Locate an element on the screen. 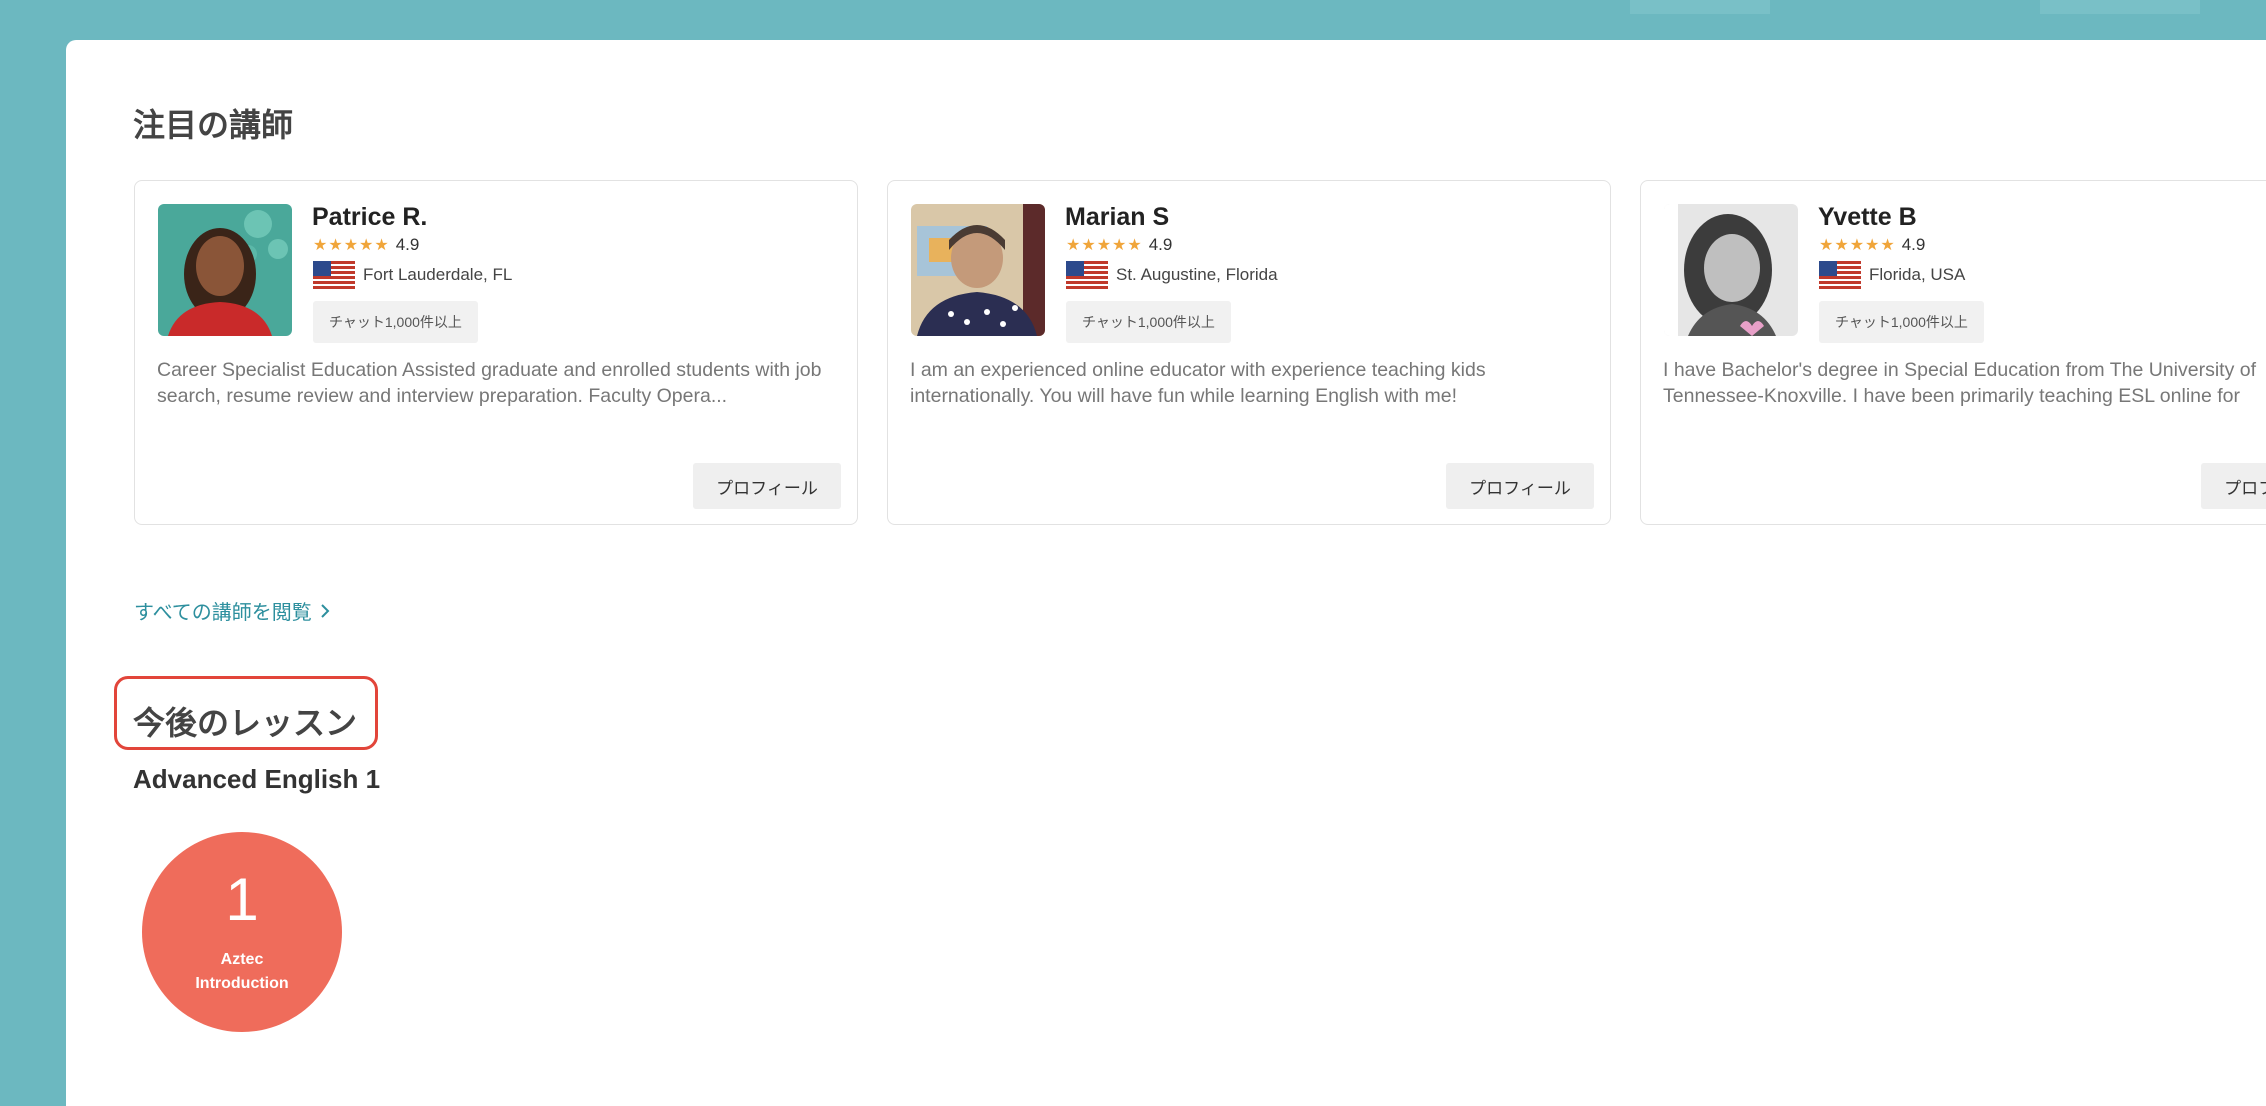 The image size is (2266, 1106). location-text: Fort Lauderdale, FL is located at coordinates (438, 274).